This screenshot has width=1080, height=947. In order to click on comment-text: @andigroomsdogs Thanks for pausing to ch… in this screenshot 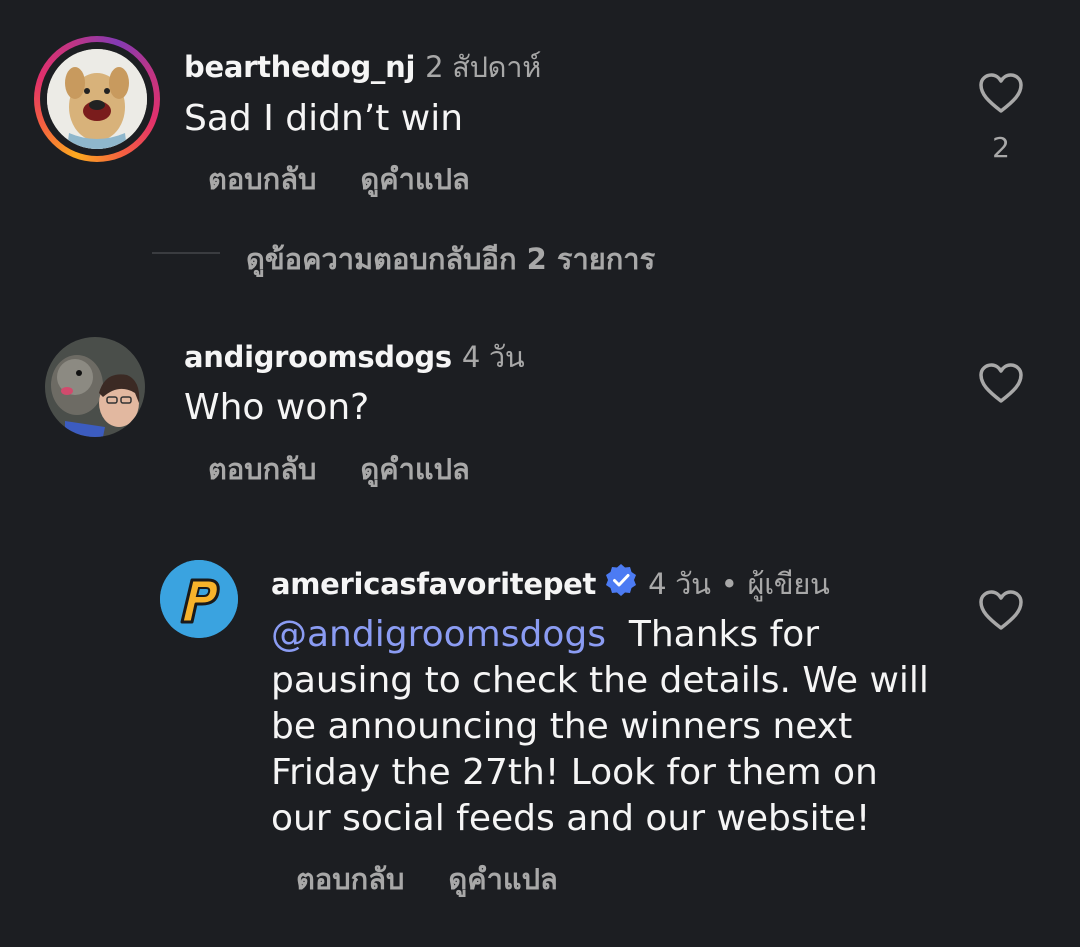, I will do `click(601, 727)`.